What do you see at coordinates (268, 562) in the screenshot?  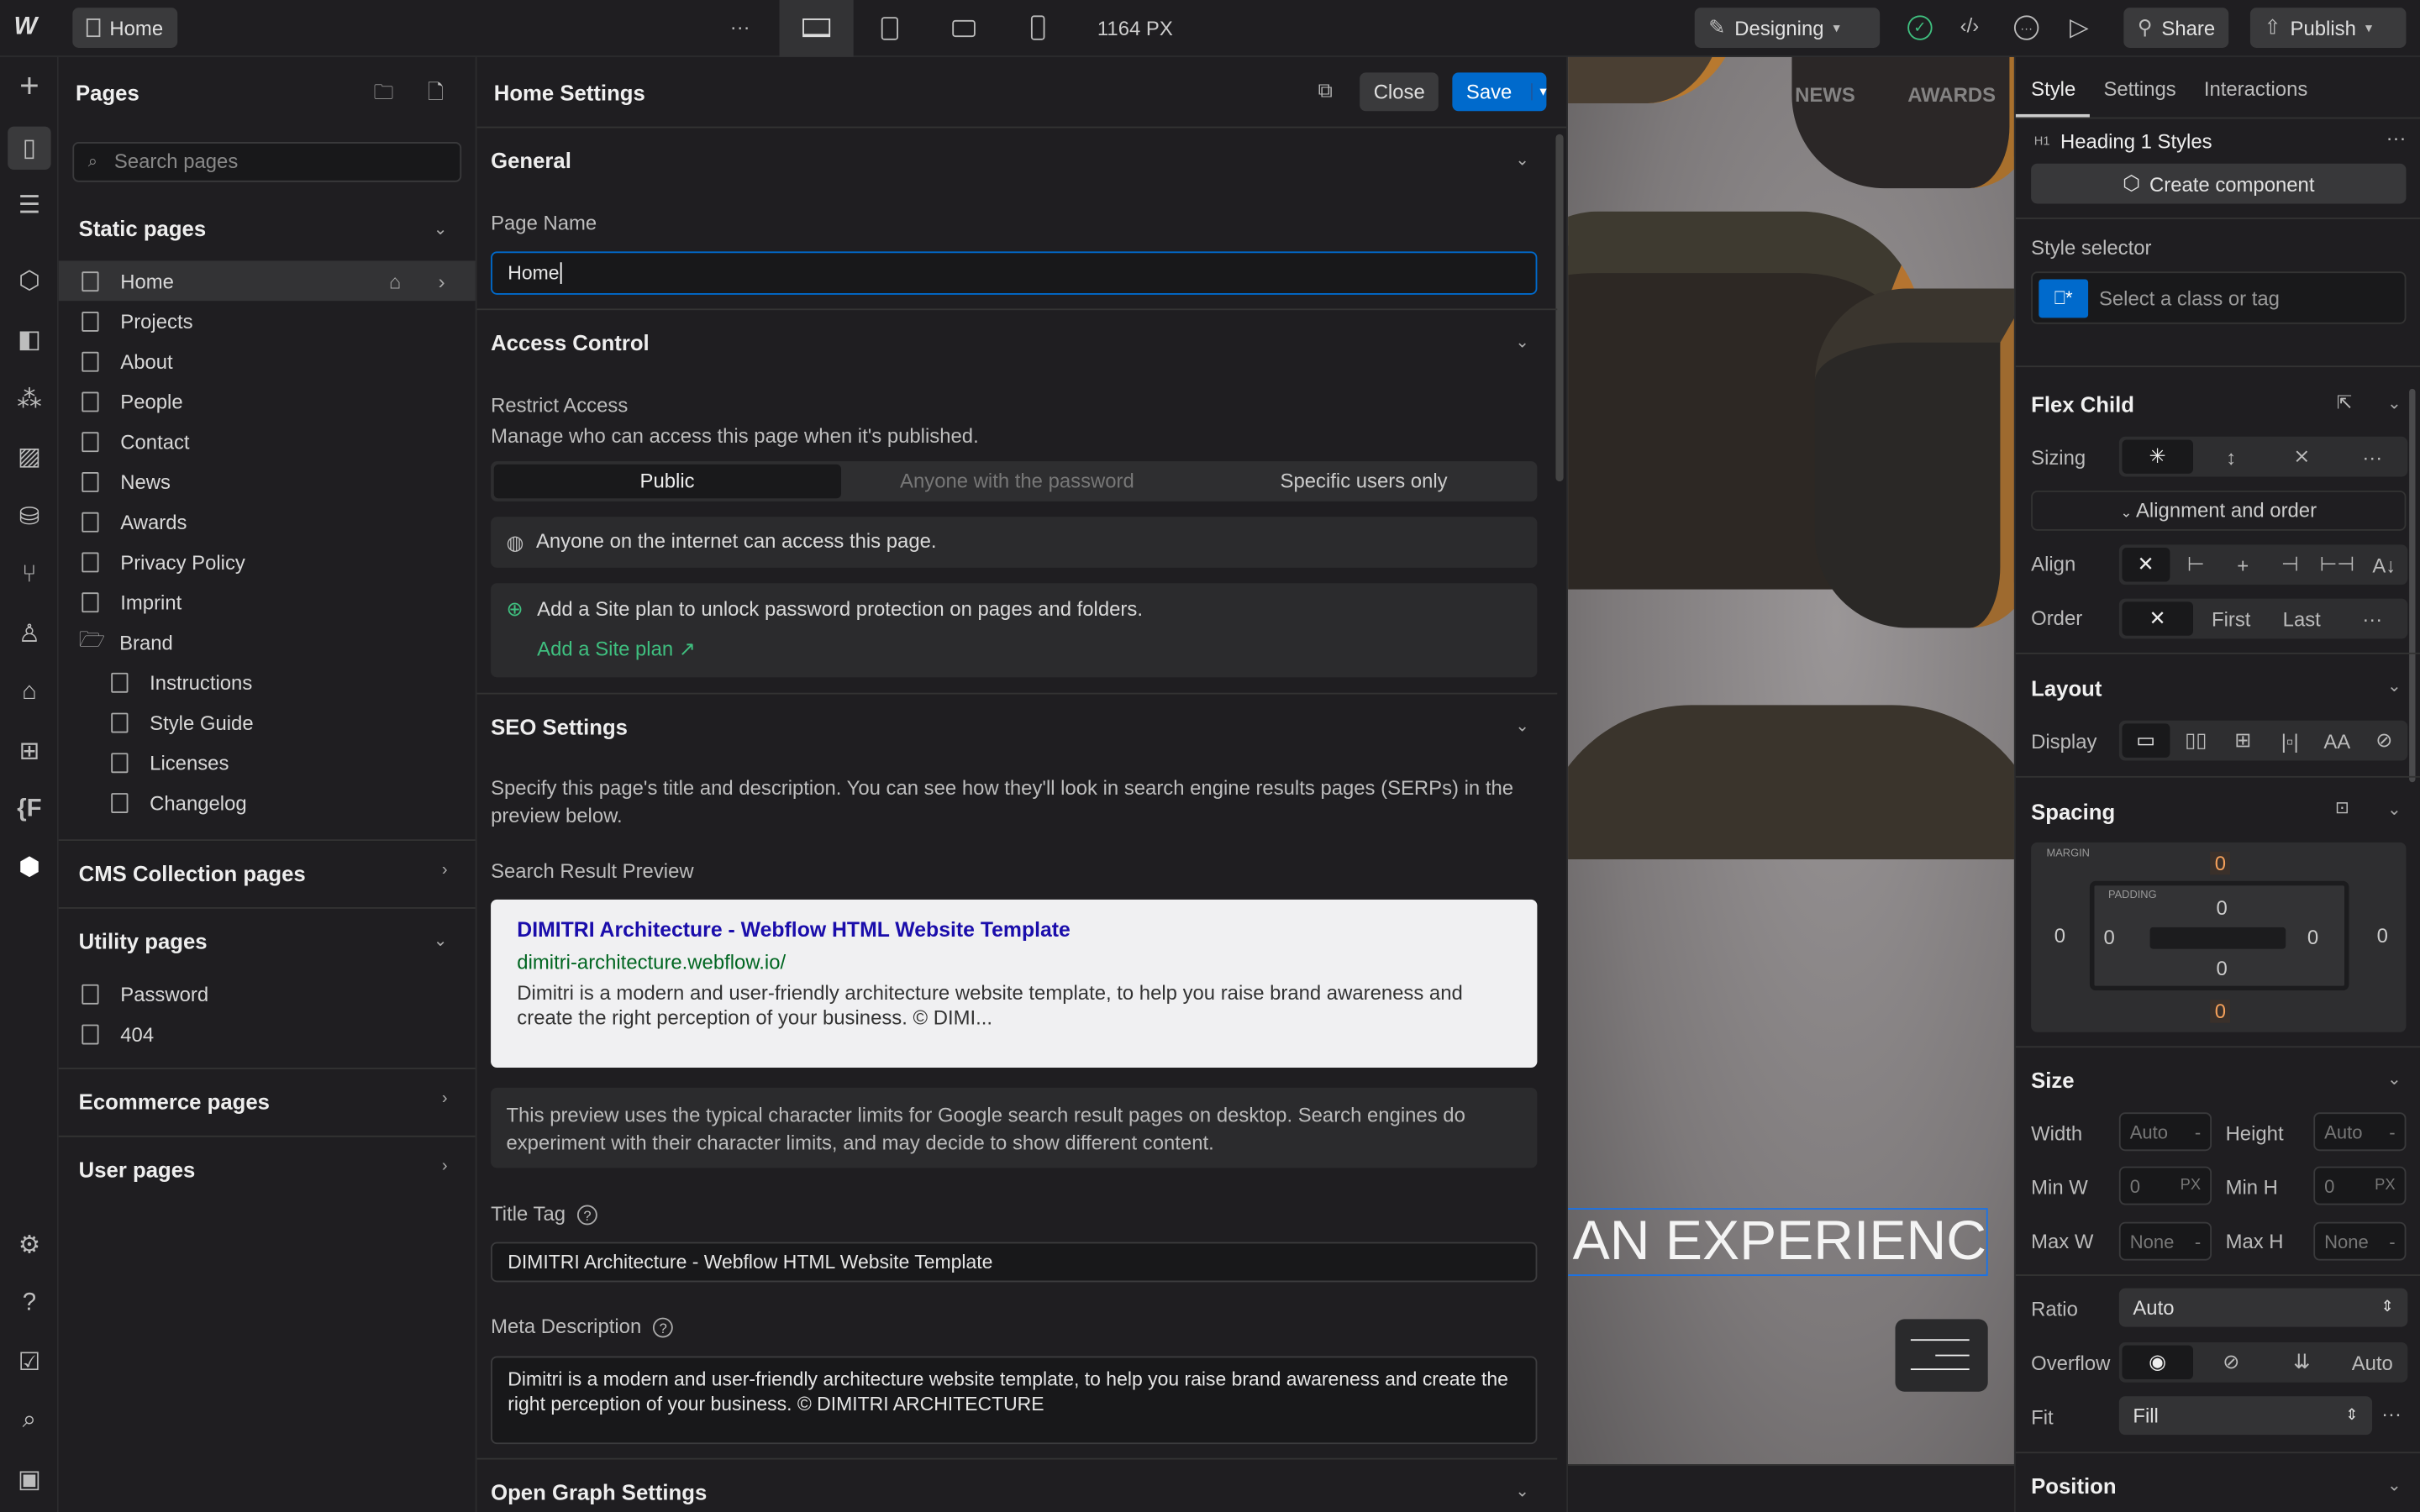 I see `page-item: Privacy Policy` at bounding box center [268, 562].